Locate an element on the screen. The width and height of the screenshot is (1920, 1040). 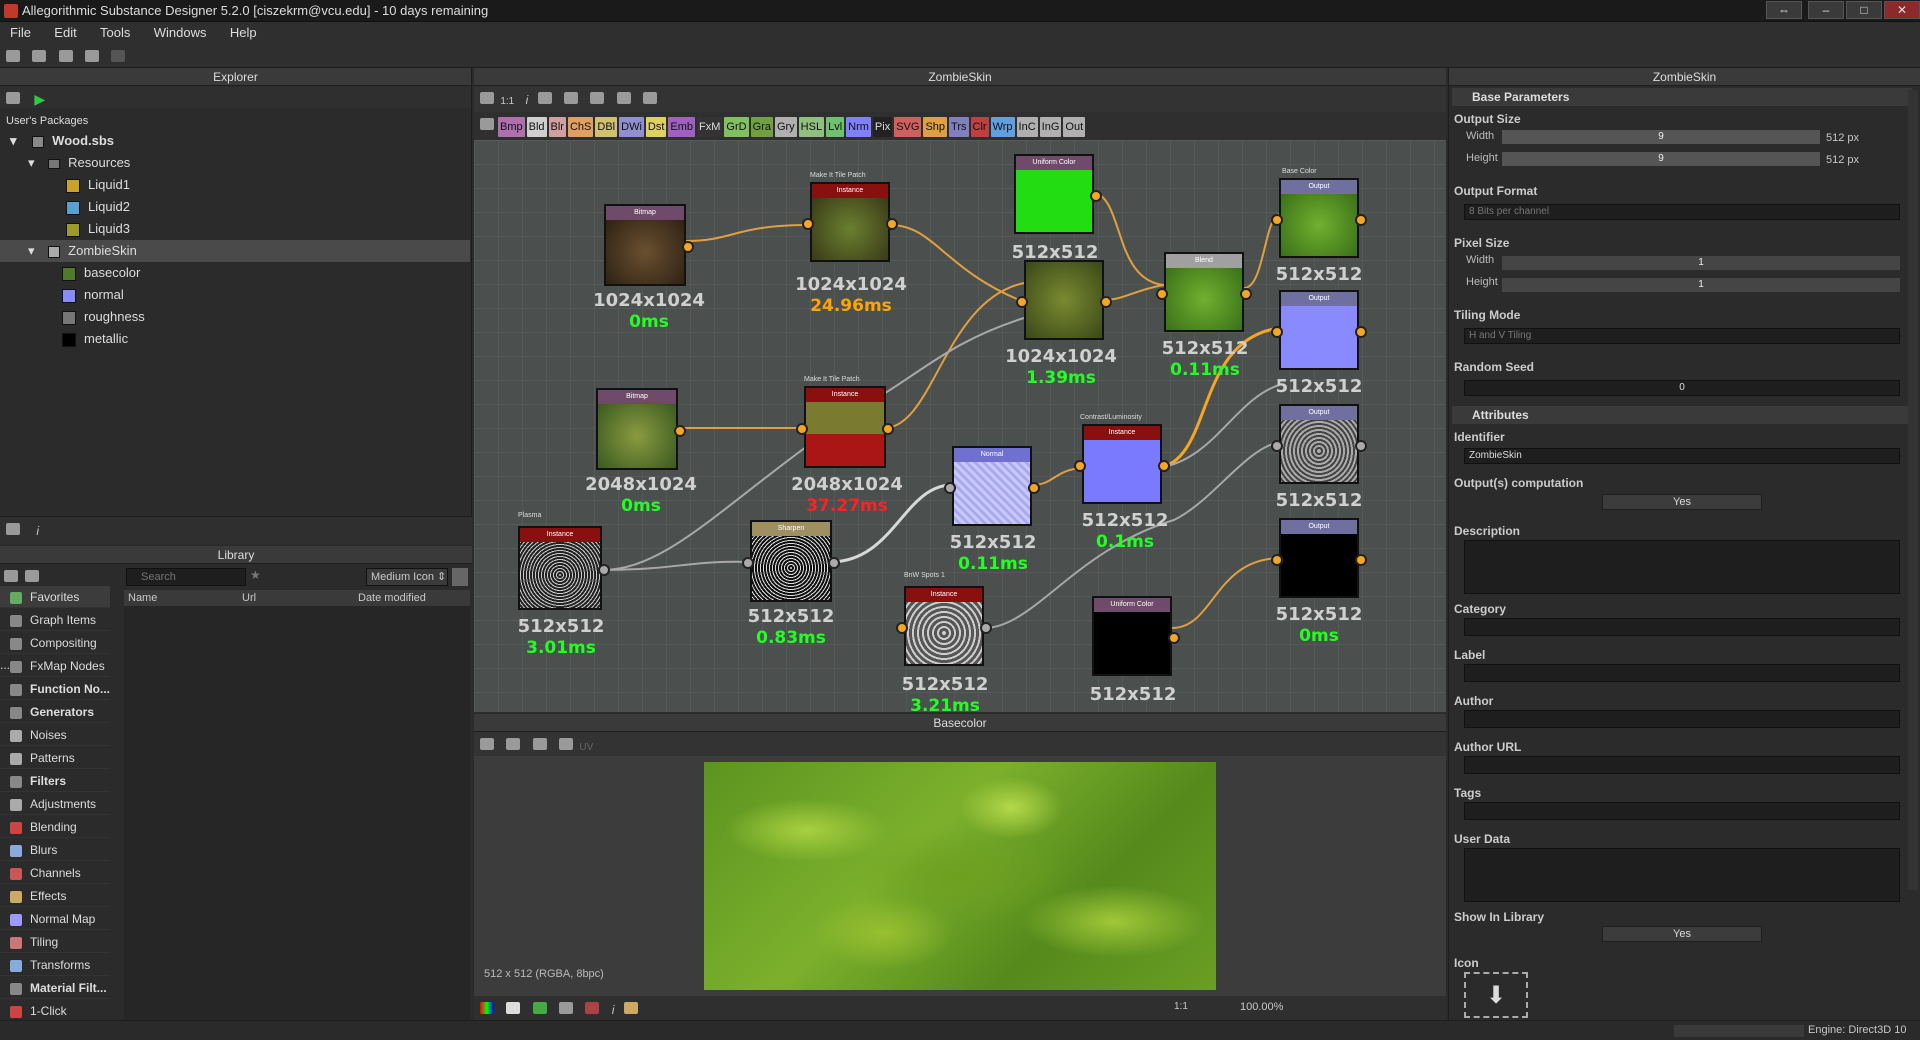
graph-node-uniform2: Uniform Color is located at coordinates (1132, 636).